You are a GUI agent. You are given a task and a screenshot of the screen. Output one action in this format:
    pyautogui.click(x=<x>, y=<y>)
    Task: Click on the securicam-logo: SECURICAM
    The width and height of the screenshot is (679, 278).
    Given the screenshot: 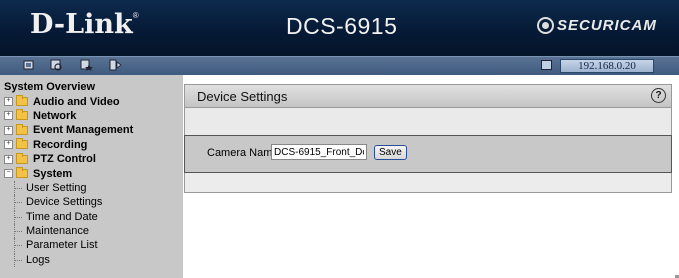 What is the action you would take?
    pyautogui.click(x=597, y=25)
    